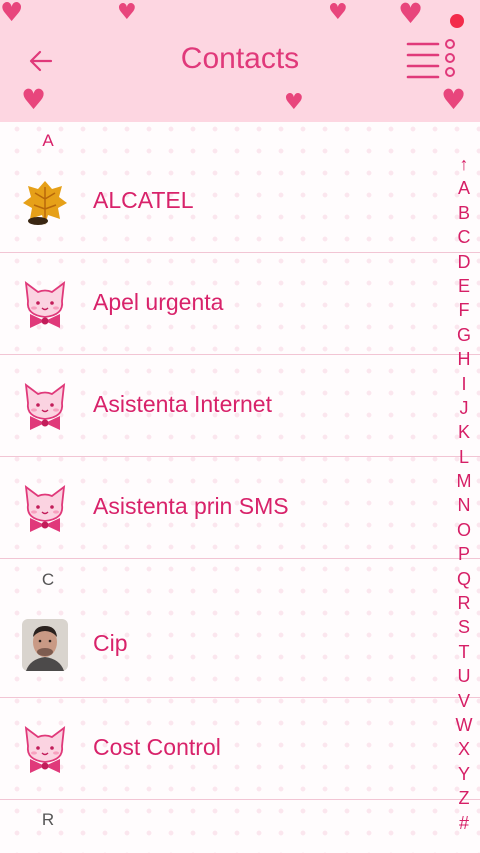 The width and height of the screenshot is (480, 853). Describe the element at coordinates (464, 579) in the screenshot. I see `index-letter-q: Q` at that location.